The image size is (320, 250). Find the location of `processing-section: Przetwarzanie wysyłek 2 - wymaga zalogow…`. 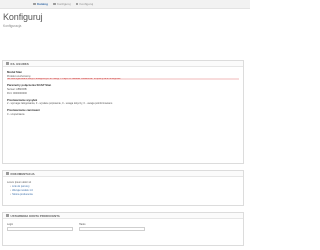

processing-section: Przetwarzanie wysyłek 2 - wymaga zalogow… is located at coordinates (123, 102).